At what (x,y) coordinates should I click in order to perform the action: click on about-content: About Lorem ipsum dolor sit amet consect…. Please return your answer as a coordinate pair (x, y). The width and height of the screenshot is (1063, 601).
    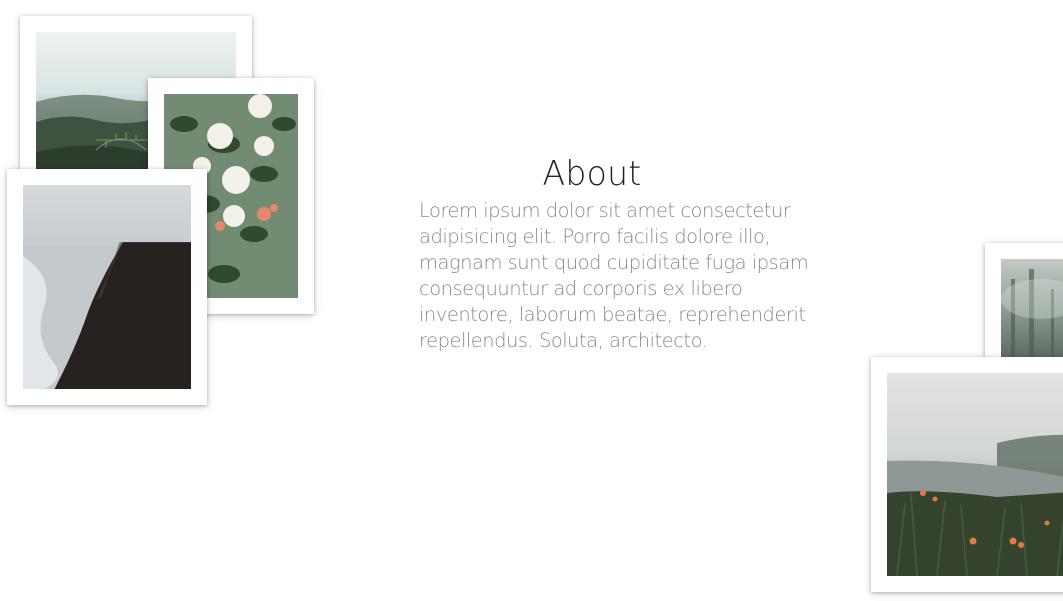
    Looking at the image, I should click on (619, 252).